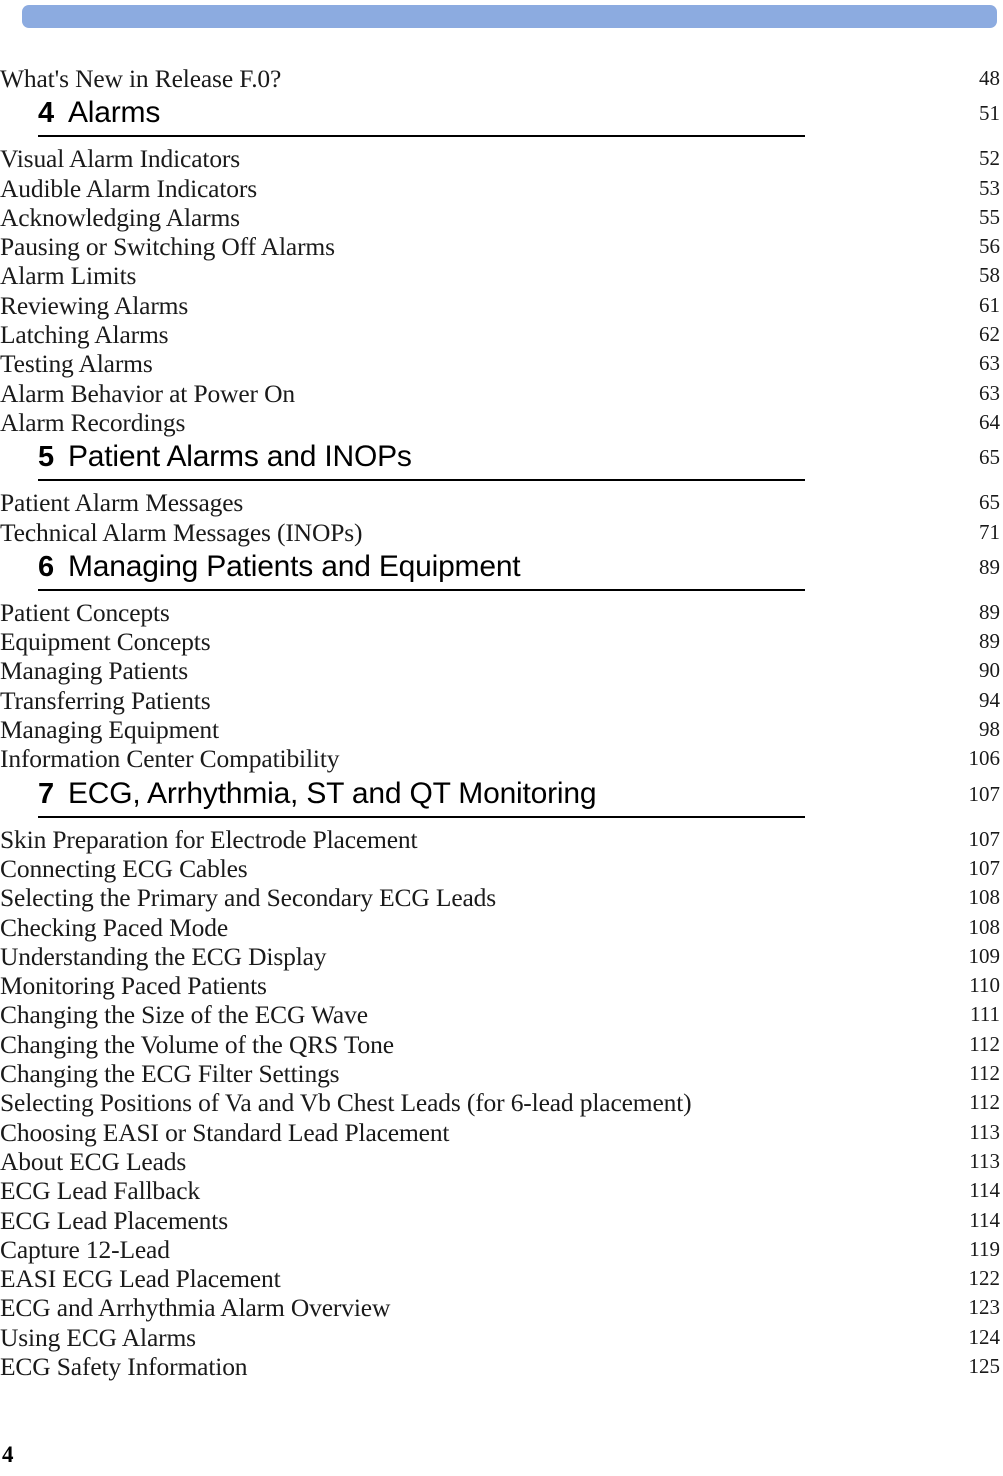 The height and width of the screenshot is (1476, 1003). Describe the element at coordinates (984, 1131) in the screenshot. I see `toc-entry-page-number: 113` at that location.